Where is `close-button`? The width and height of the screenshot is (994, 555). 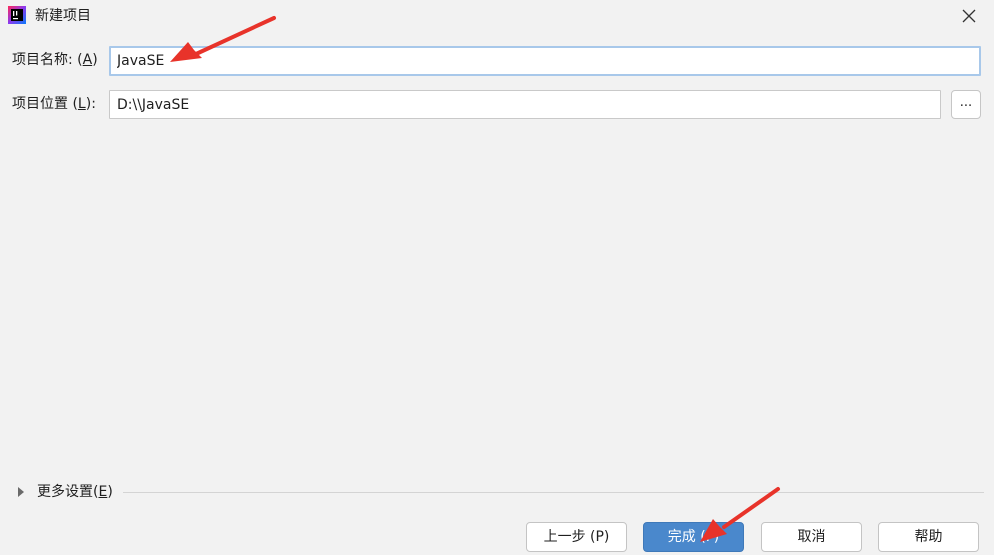 close-button is located at coordinates (969, 16).